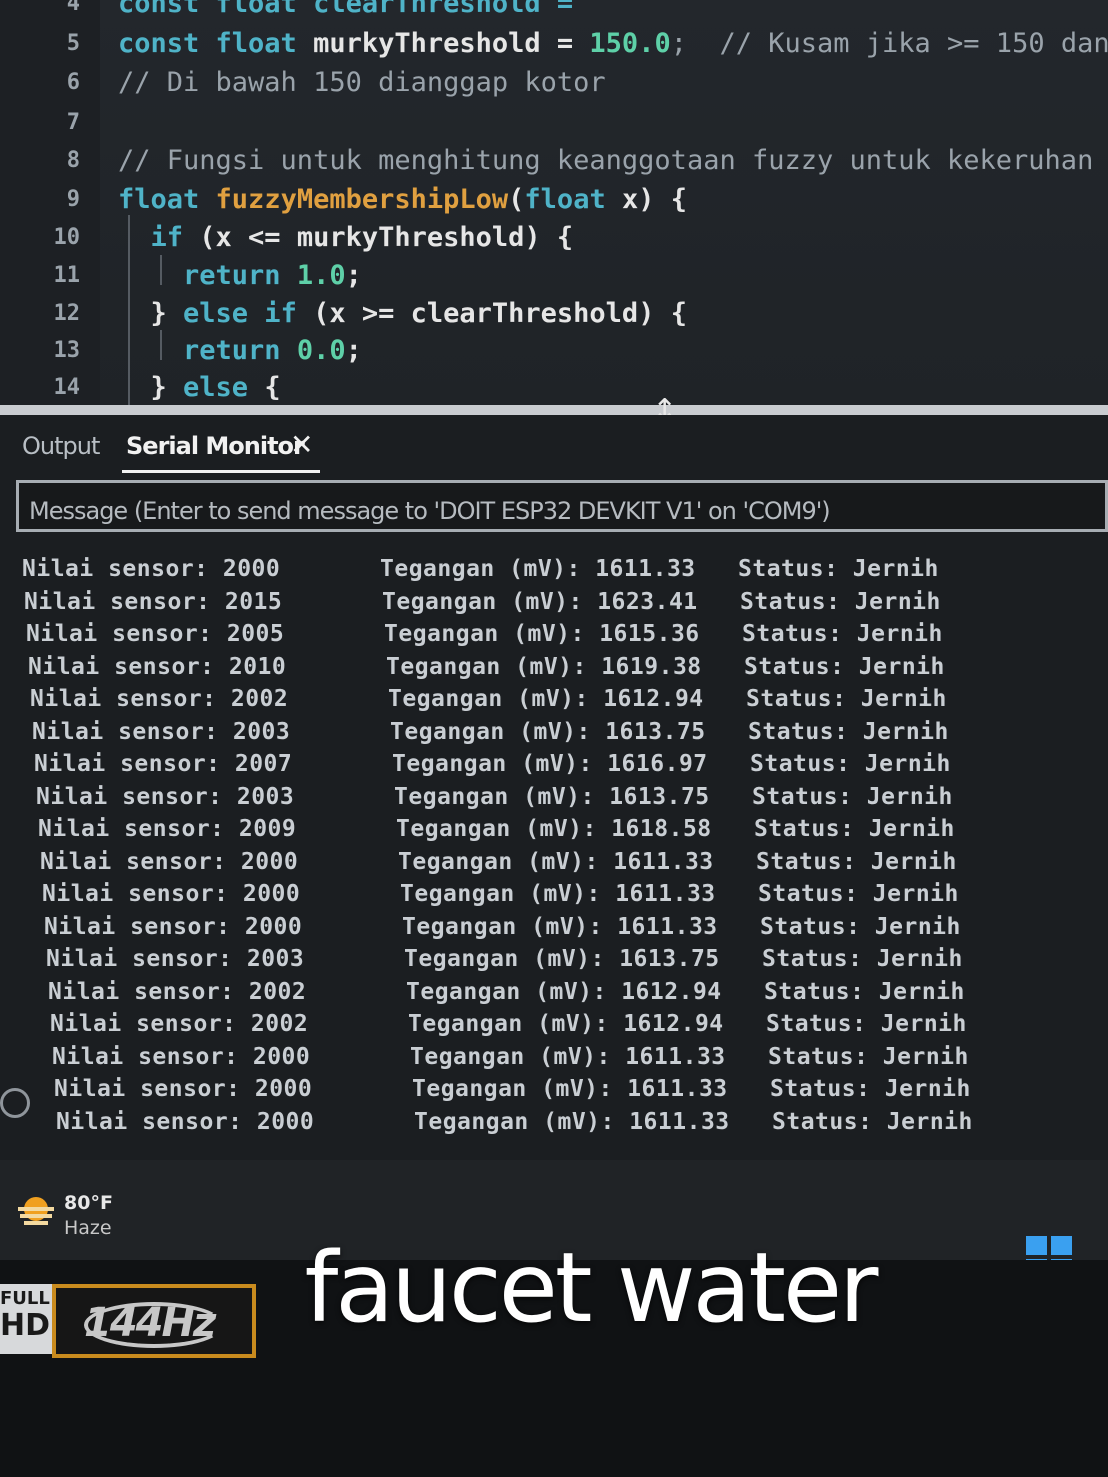 The image size is (1108, 1477). I want to click on code-text: const float clearThreshold =, so click(353, 9).